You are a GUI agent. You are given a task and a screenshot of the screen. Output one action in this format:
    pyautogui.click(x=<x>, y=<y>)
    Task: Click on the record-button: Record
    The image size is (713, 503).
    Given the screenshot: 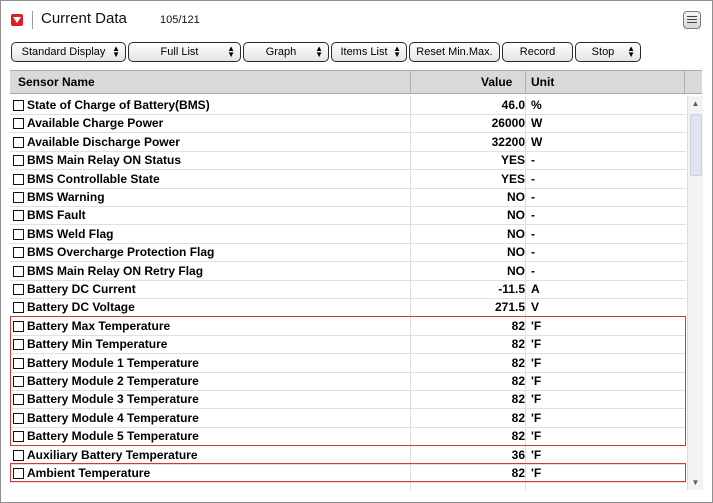 What is the action you would take?
    pyautogui.click(x=537, y=52)
    